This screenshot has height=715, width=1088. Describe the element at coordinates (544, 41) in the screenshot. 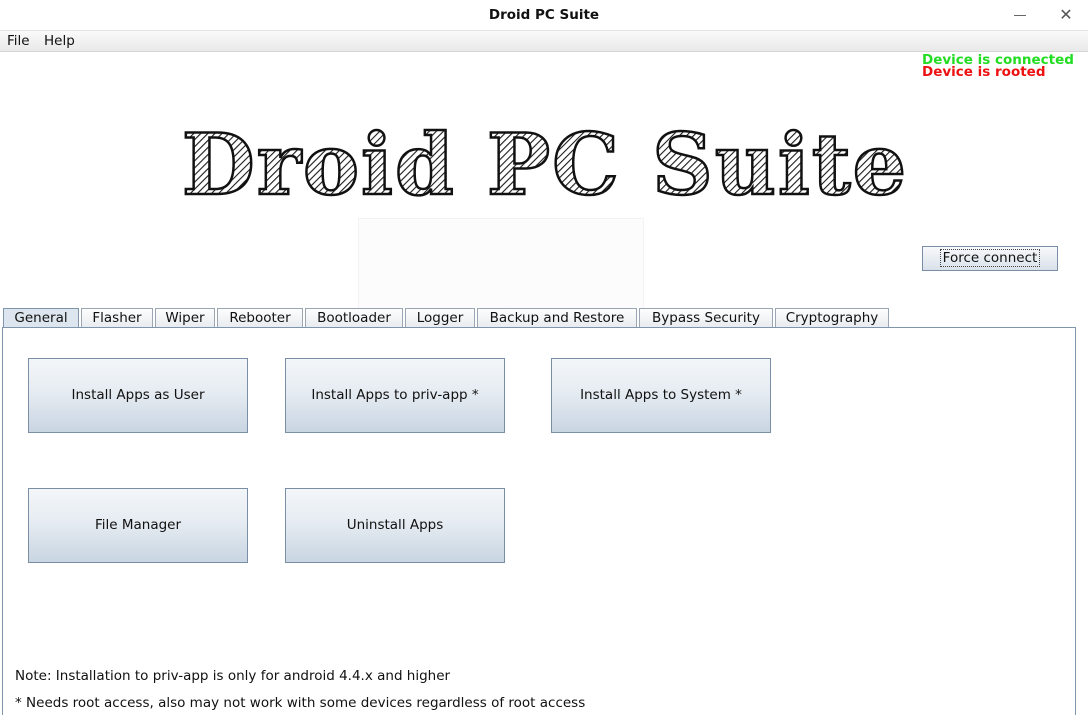

I see `menu-bar: File Help` at that location.